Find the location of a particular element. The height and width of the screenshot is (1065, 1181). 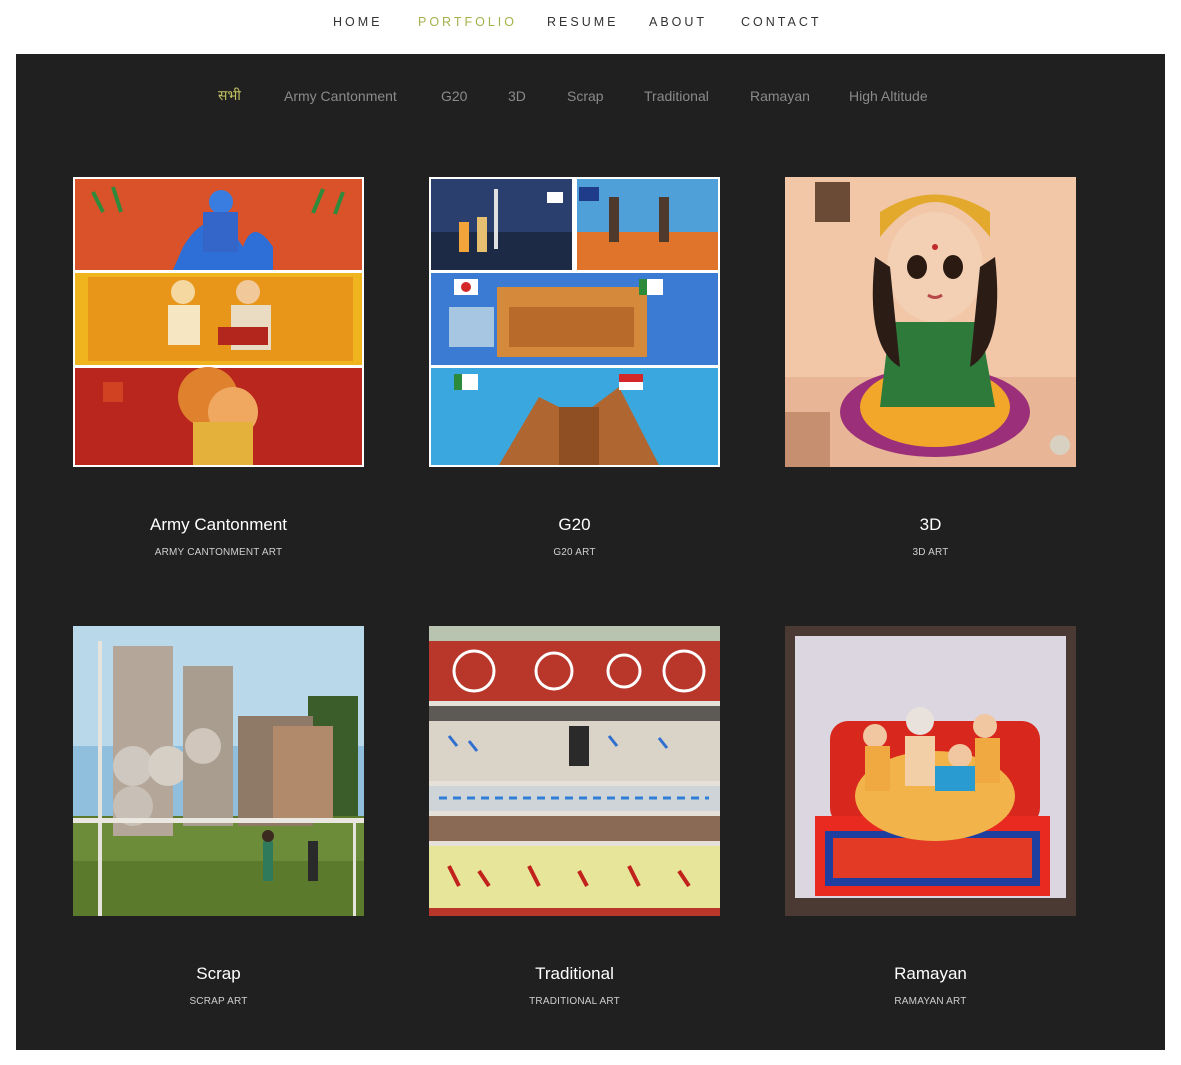

filter-scrap: Scrap is located at coordinates (585, 96).